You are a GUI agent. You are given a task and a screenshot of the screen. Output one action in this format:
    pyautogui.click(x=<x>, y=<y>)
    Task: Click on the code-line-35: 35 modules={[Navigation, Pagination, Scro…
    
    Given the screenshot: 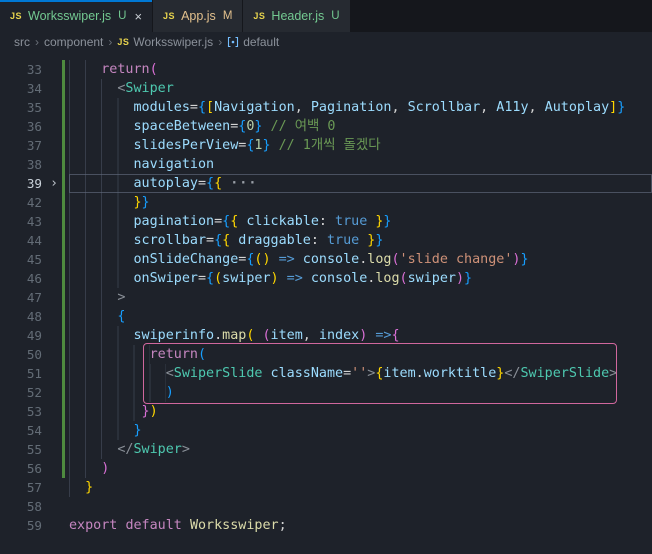 What is the action you would take?
    pyautogui.click(x=326, y=107)
    